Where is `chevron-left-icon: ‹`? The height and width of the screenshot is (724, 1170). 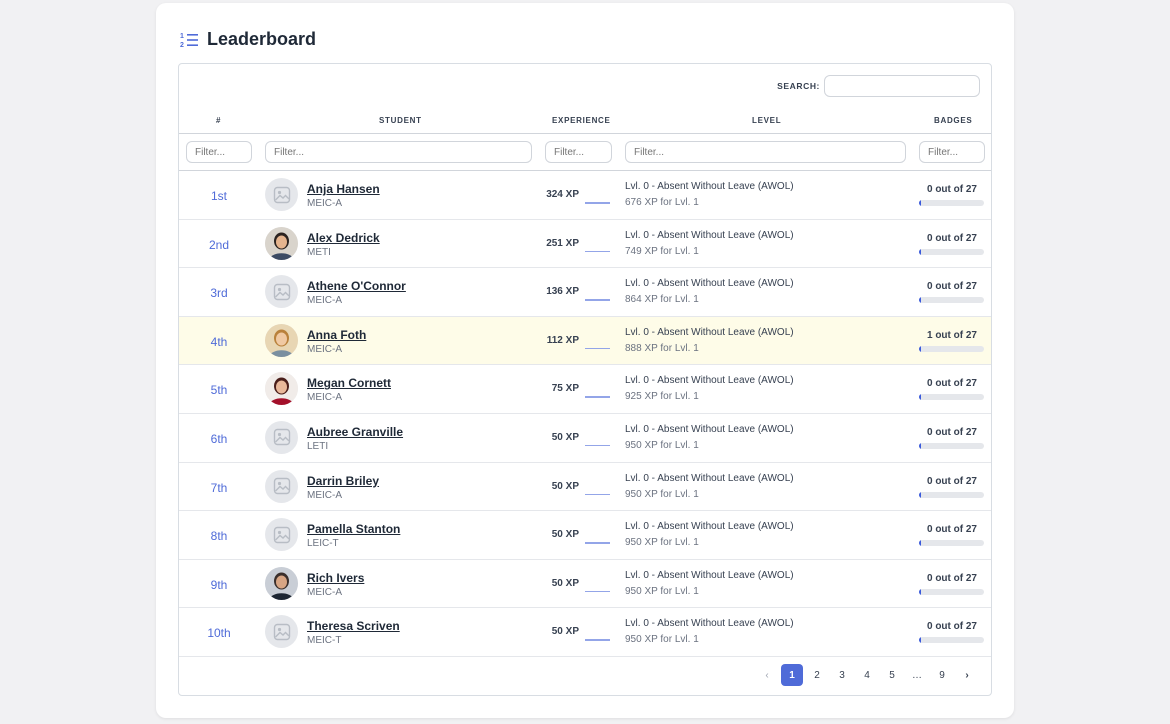 chevron-left-icon: ‹ is located at coordinates (767, 675).